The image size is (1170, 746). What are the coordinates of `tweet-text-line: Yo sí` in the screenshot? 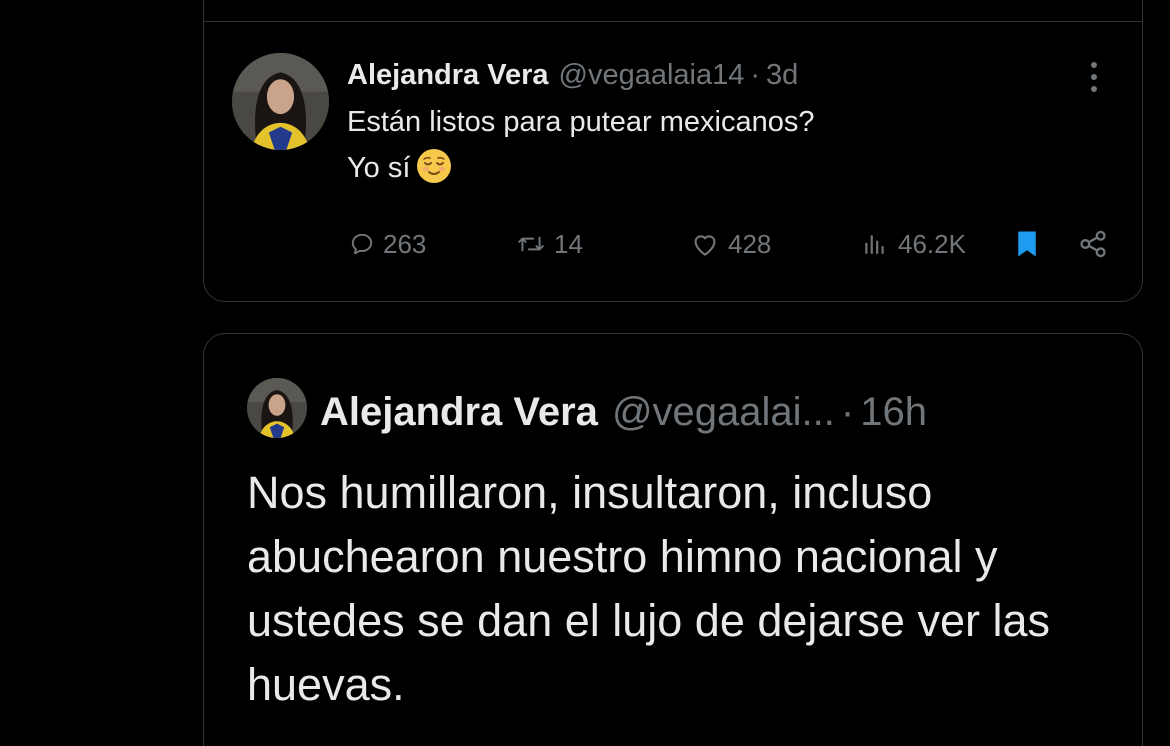 It's located at (379, 168).